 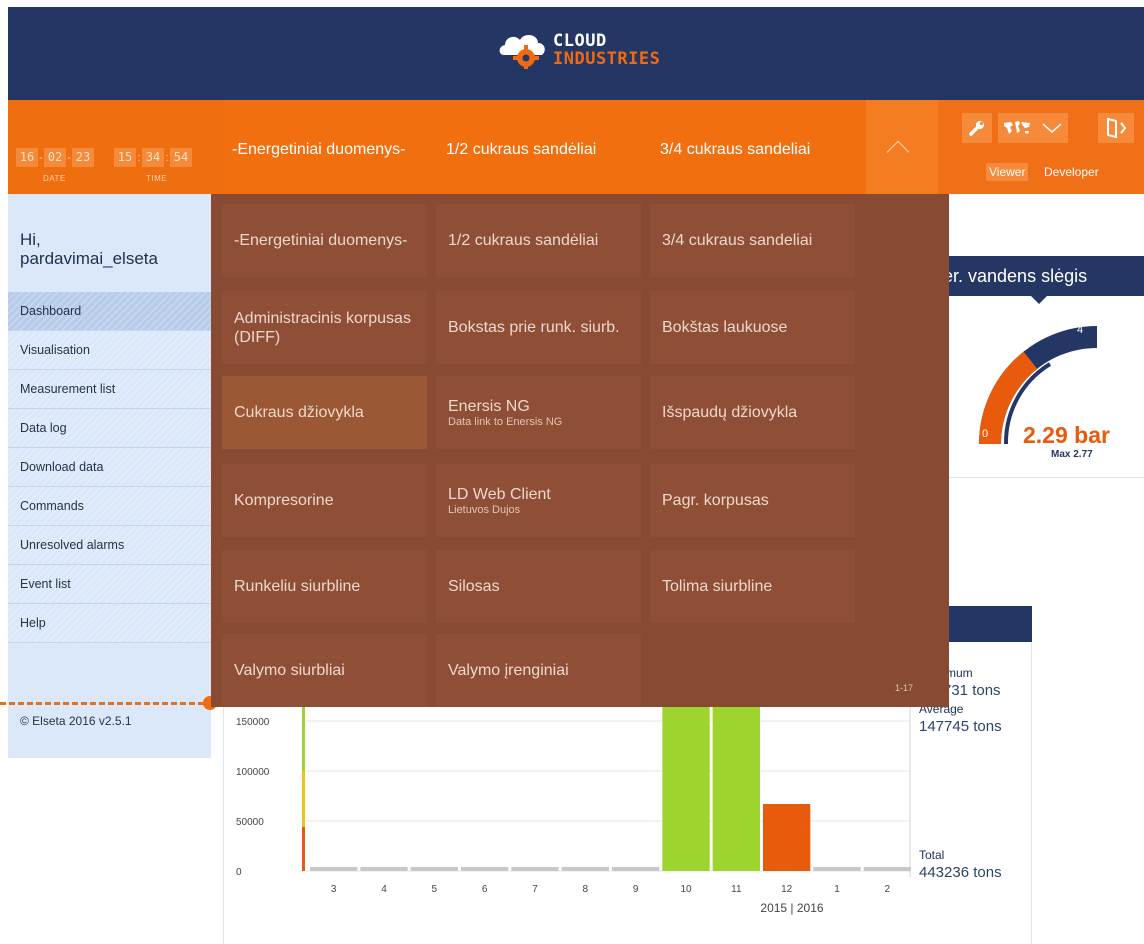 What do you see at coordinates (329, 147) in the screenshot?
I see `nav-tab-energetiniai: -Energetiniai duomenys-` at bounding box center [329, 147].